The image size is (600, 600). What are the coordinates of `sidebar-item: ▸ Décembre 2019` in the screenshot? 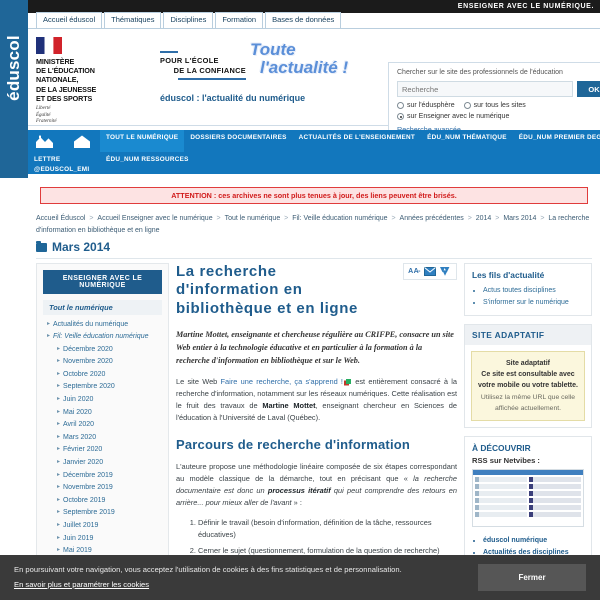 It's located at (112, 475).